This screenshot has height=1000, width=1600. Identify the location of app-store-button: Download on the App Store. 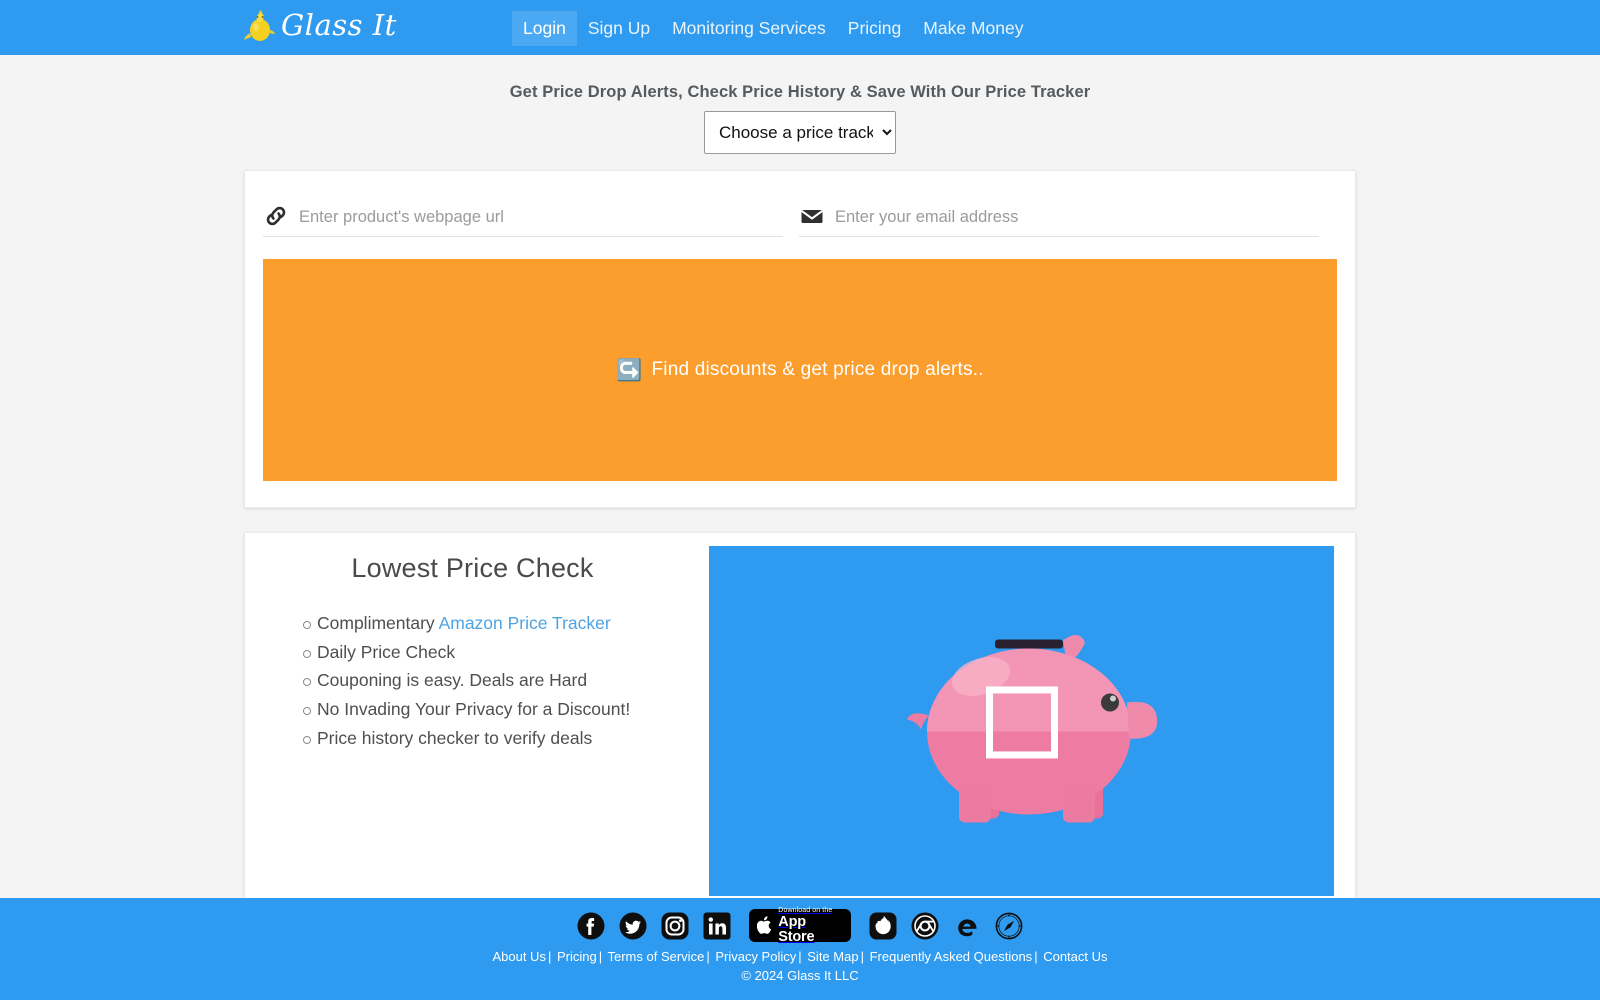
(800, 925).